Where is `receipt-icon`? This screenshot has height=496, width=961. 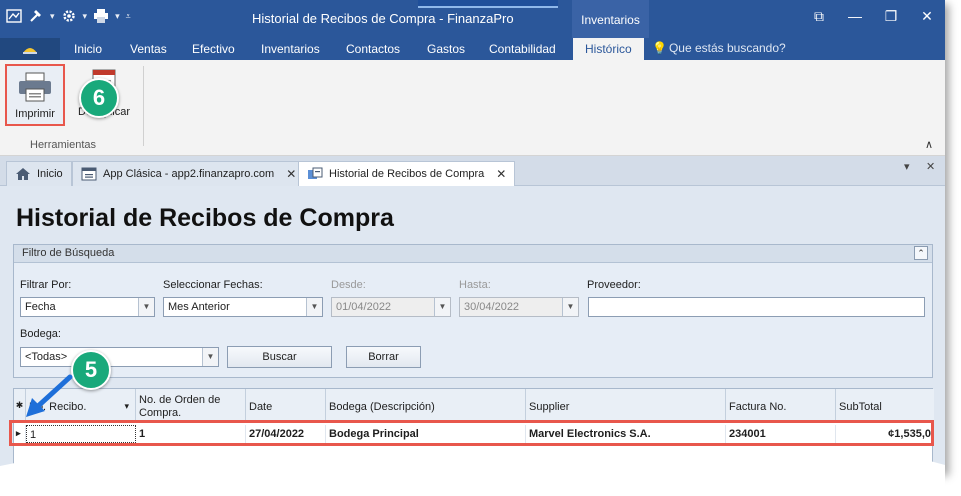 receipt-icon is located at coordinates (315, 173).